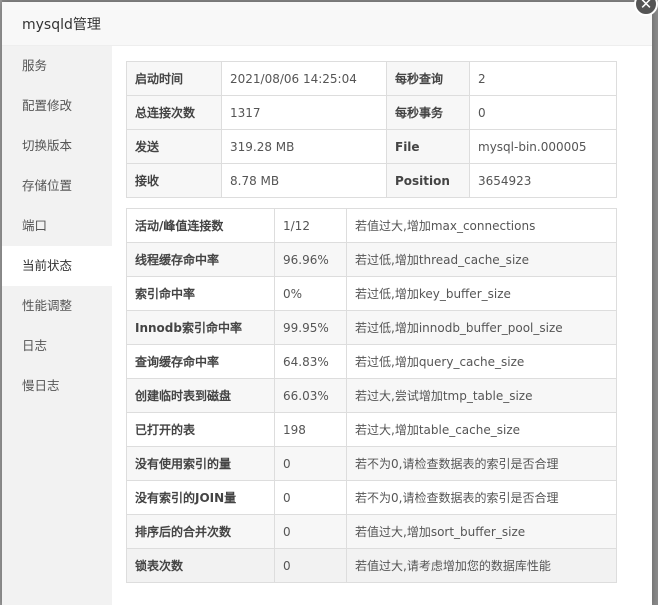 This screenshot has width=658, height=605. Describe the element at coordinates (543, 78) in the screenshot. I see `summary-value: 2` at that location.